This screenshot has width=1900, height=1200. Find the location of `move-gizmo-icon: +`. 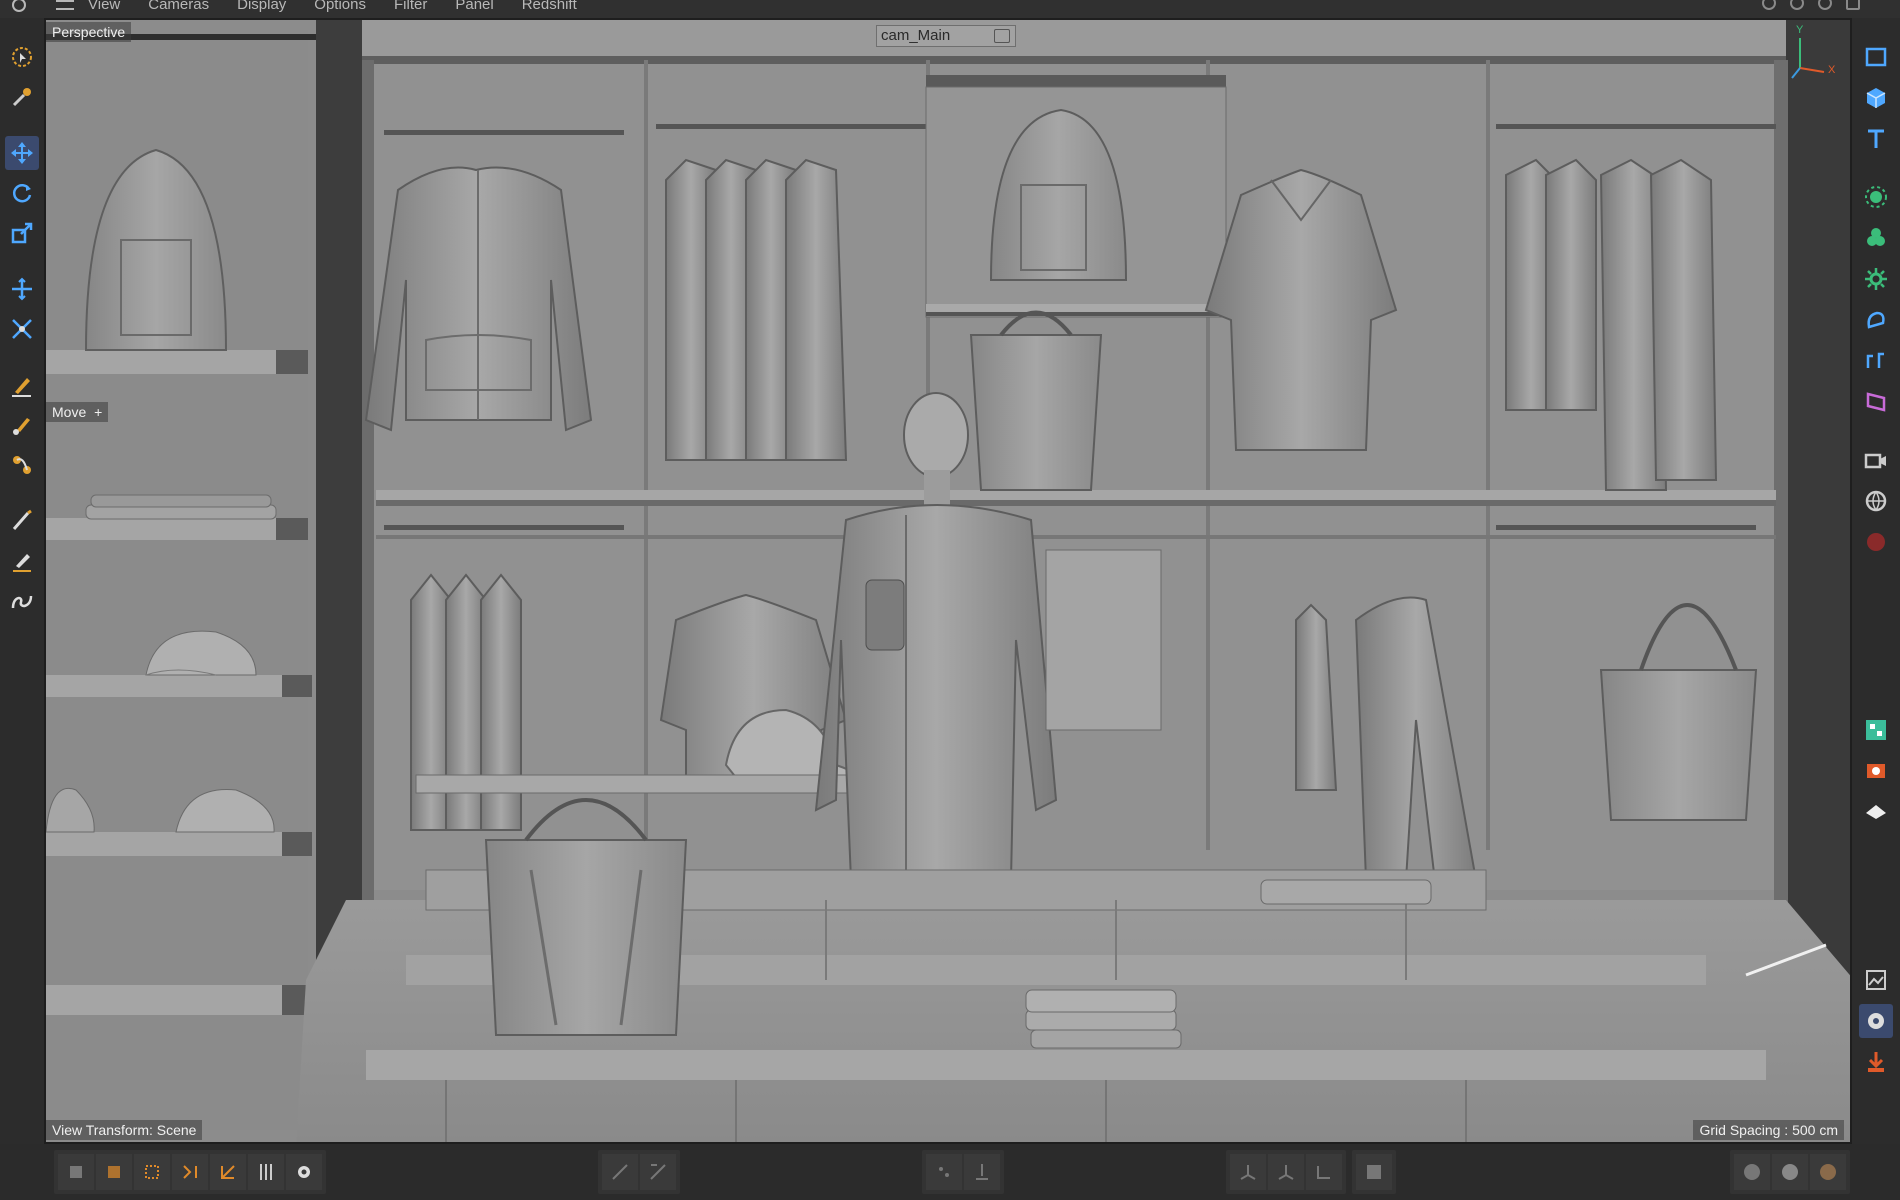

move-gizmo-icon: + is located at coordinates (98, 412).